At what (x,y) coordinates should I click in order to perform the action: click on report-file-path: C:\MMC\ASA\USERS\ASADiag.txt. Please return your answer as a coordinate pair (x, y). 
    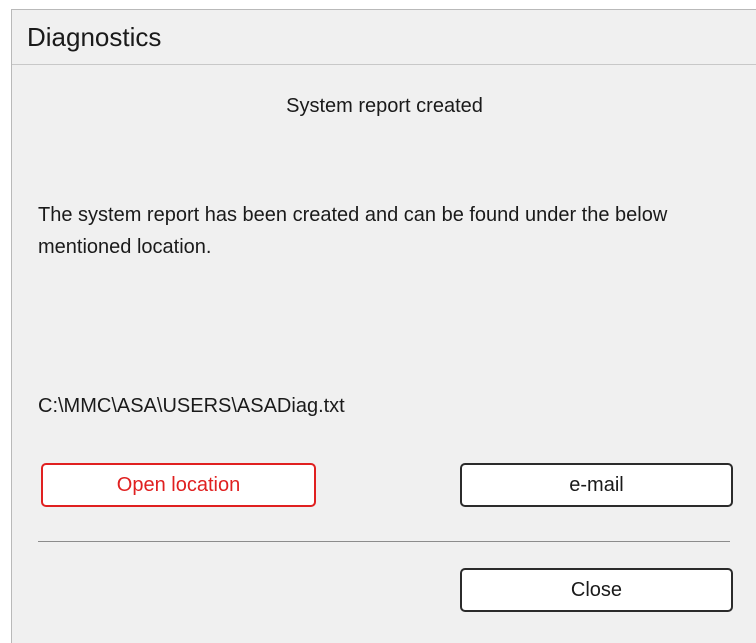
    Looking at the image, I should click on (191, 406).